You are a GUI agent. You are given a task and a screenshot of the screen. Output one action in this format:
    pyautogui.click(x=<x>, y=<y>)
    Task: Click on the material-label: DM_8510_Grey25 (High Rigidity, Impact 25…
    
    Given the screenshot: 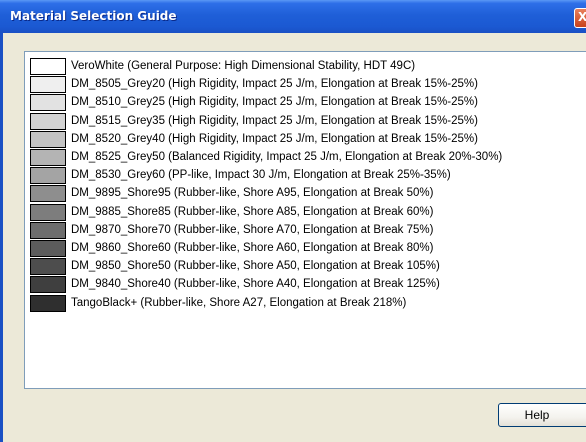 What is the action you would take?
    pyautogui.click(x=274, y=102)
    